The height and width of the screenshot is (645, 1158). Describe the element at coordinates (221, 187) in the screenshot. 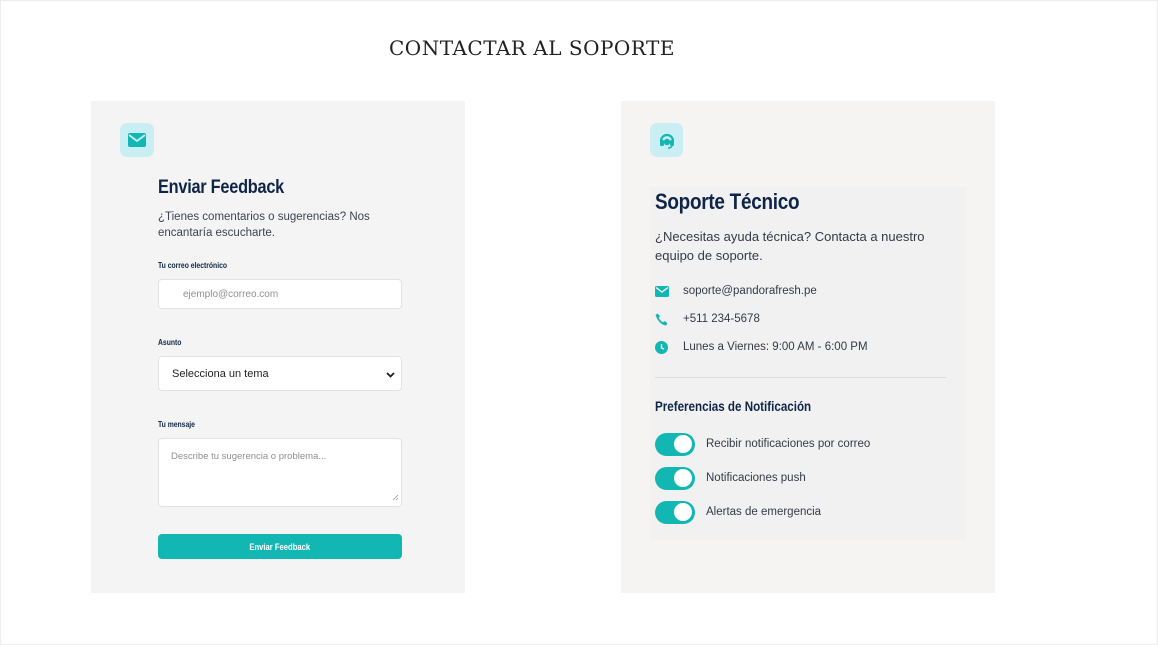

I see `feedback-title: Enviar Feedback` at that location.